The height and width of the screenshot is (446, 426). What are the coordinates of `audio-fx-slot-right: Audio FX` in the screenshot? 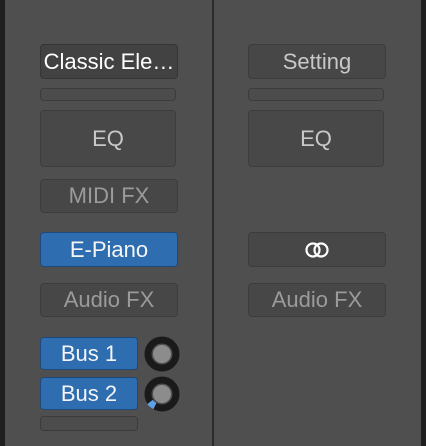 It's located at (317, 300).